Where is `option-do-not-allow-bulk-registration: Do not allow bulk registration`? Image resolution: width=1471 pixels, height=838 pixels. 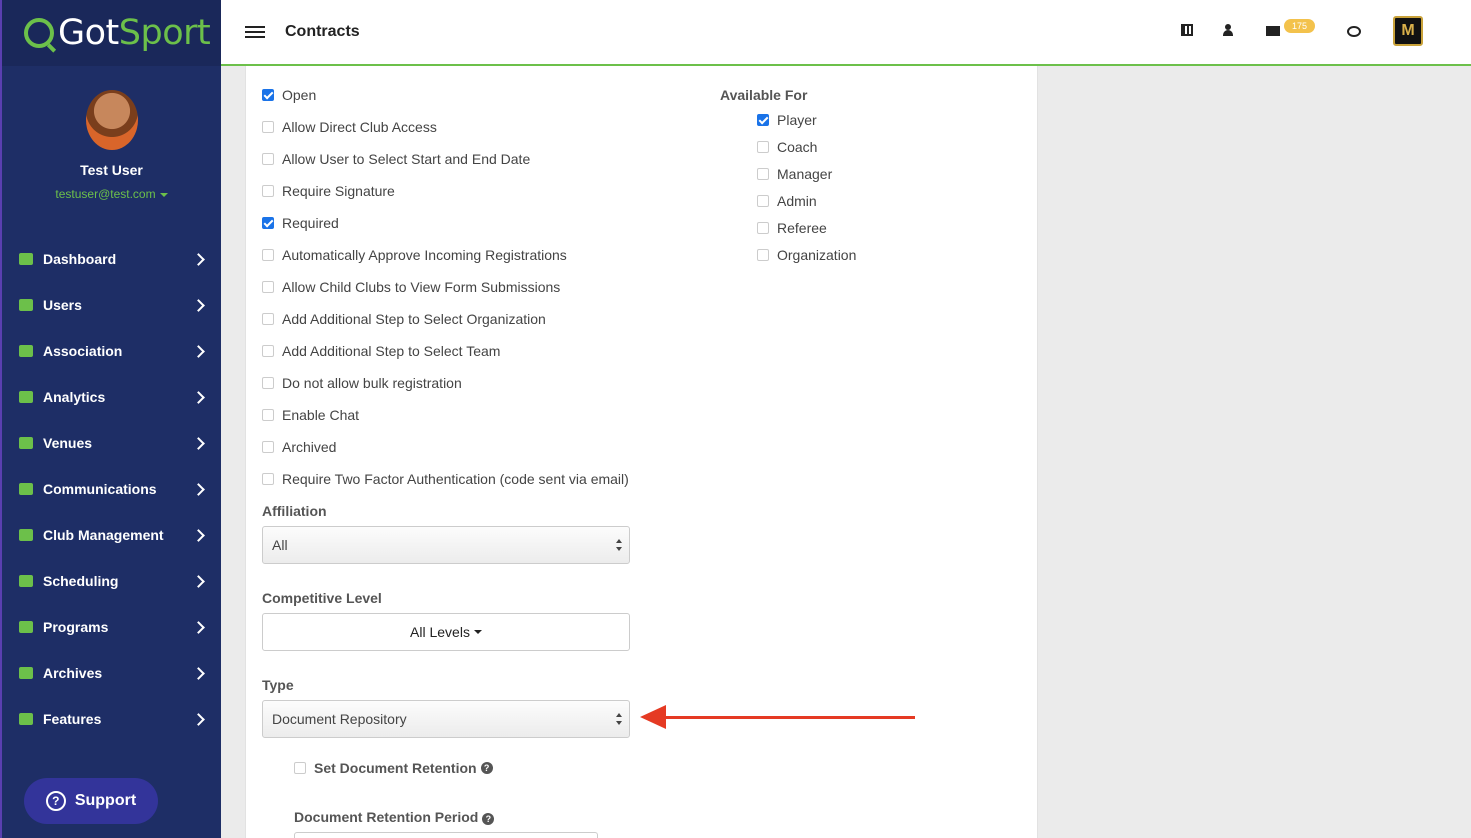
option-do-not-allow-bulk-registration: Do not allow bulk registration is located at coordinates (362, 383).